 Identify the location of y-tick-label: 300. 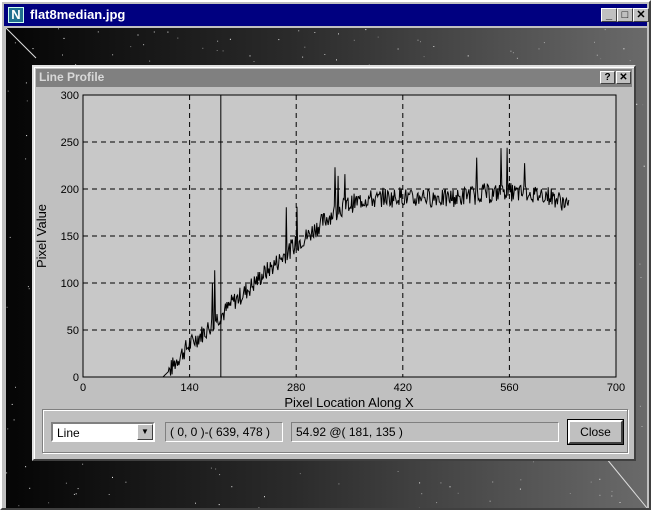
(70, 96).